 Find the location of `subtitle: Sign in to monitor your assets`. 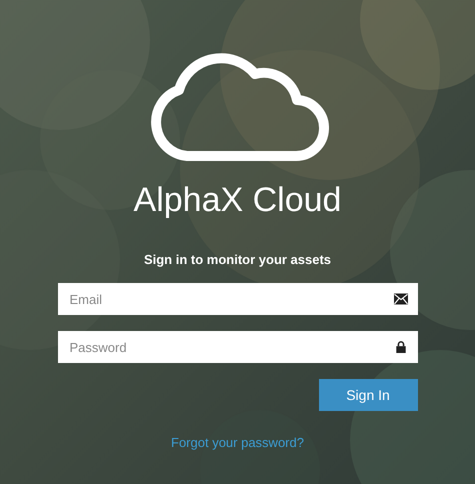

subtitle: Sign in to monitor your assets is located at coordinates (238, 260).